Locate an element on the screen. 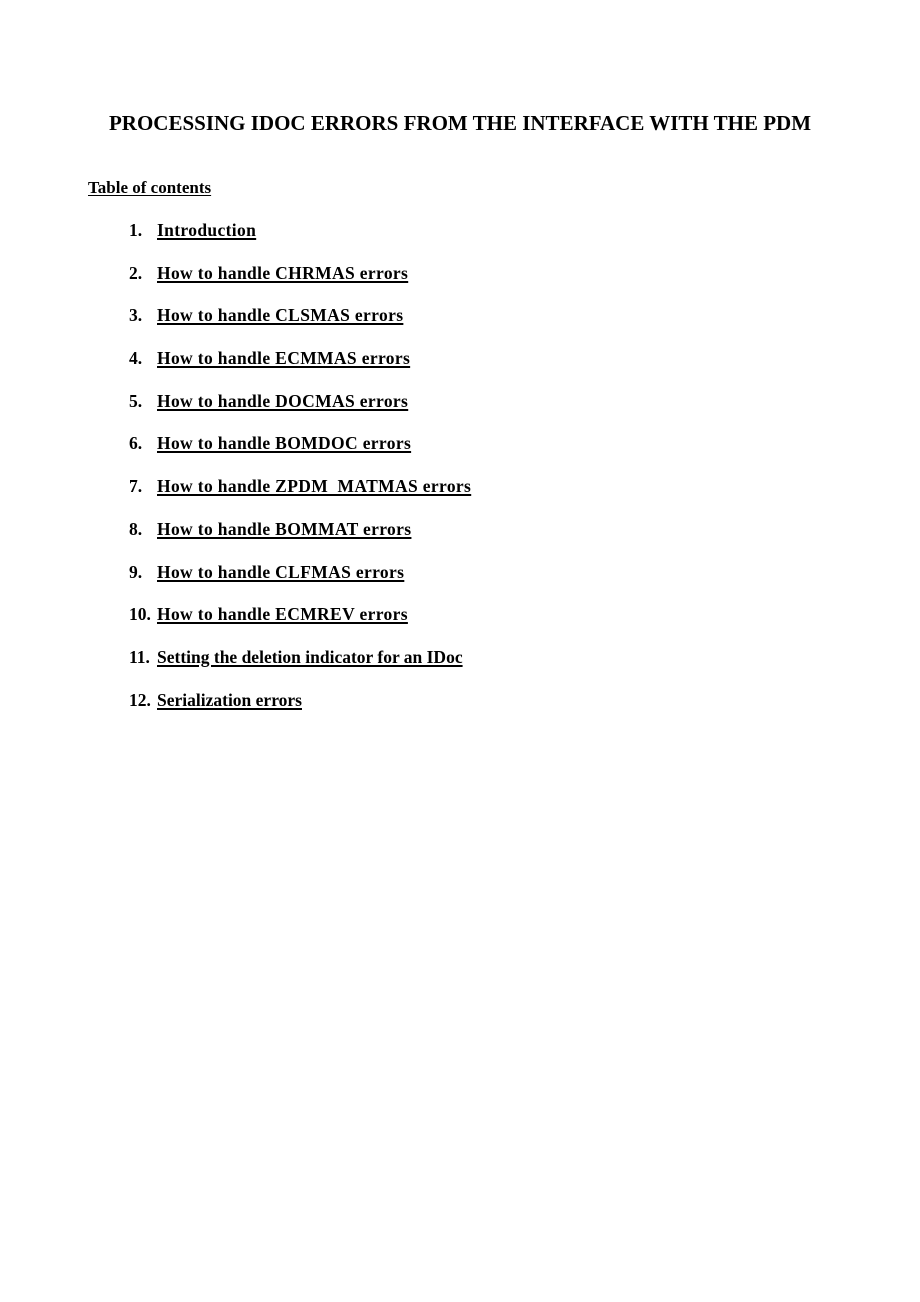 This screenshot has height=1302, width=920. toc-item-bommat: 8. How to handle BOMMAT errors is located at coordinates (300, 540).